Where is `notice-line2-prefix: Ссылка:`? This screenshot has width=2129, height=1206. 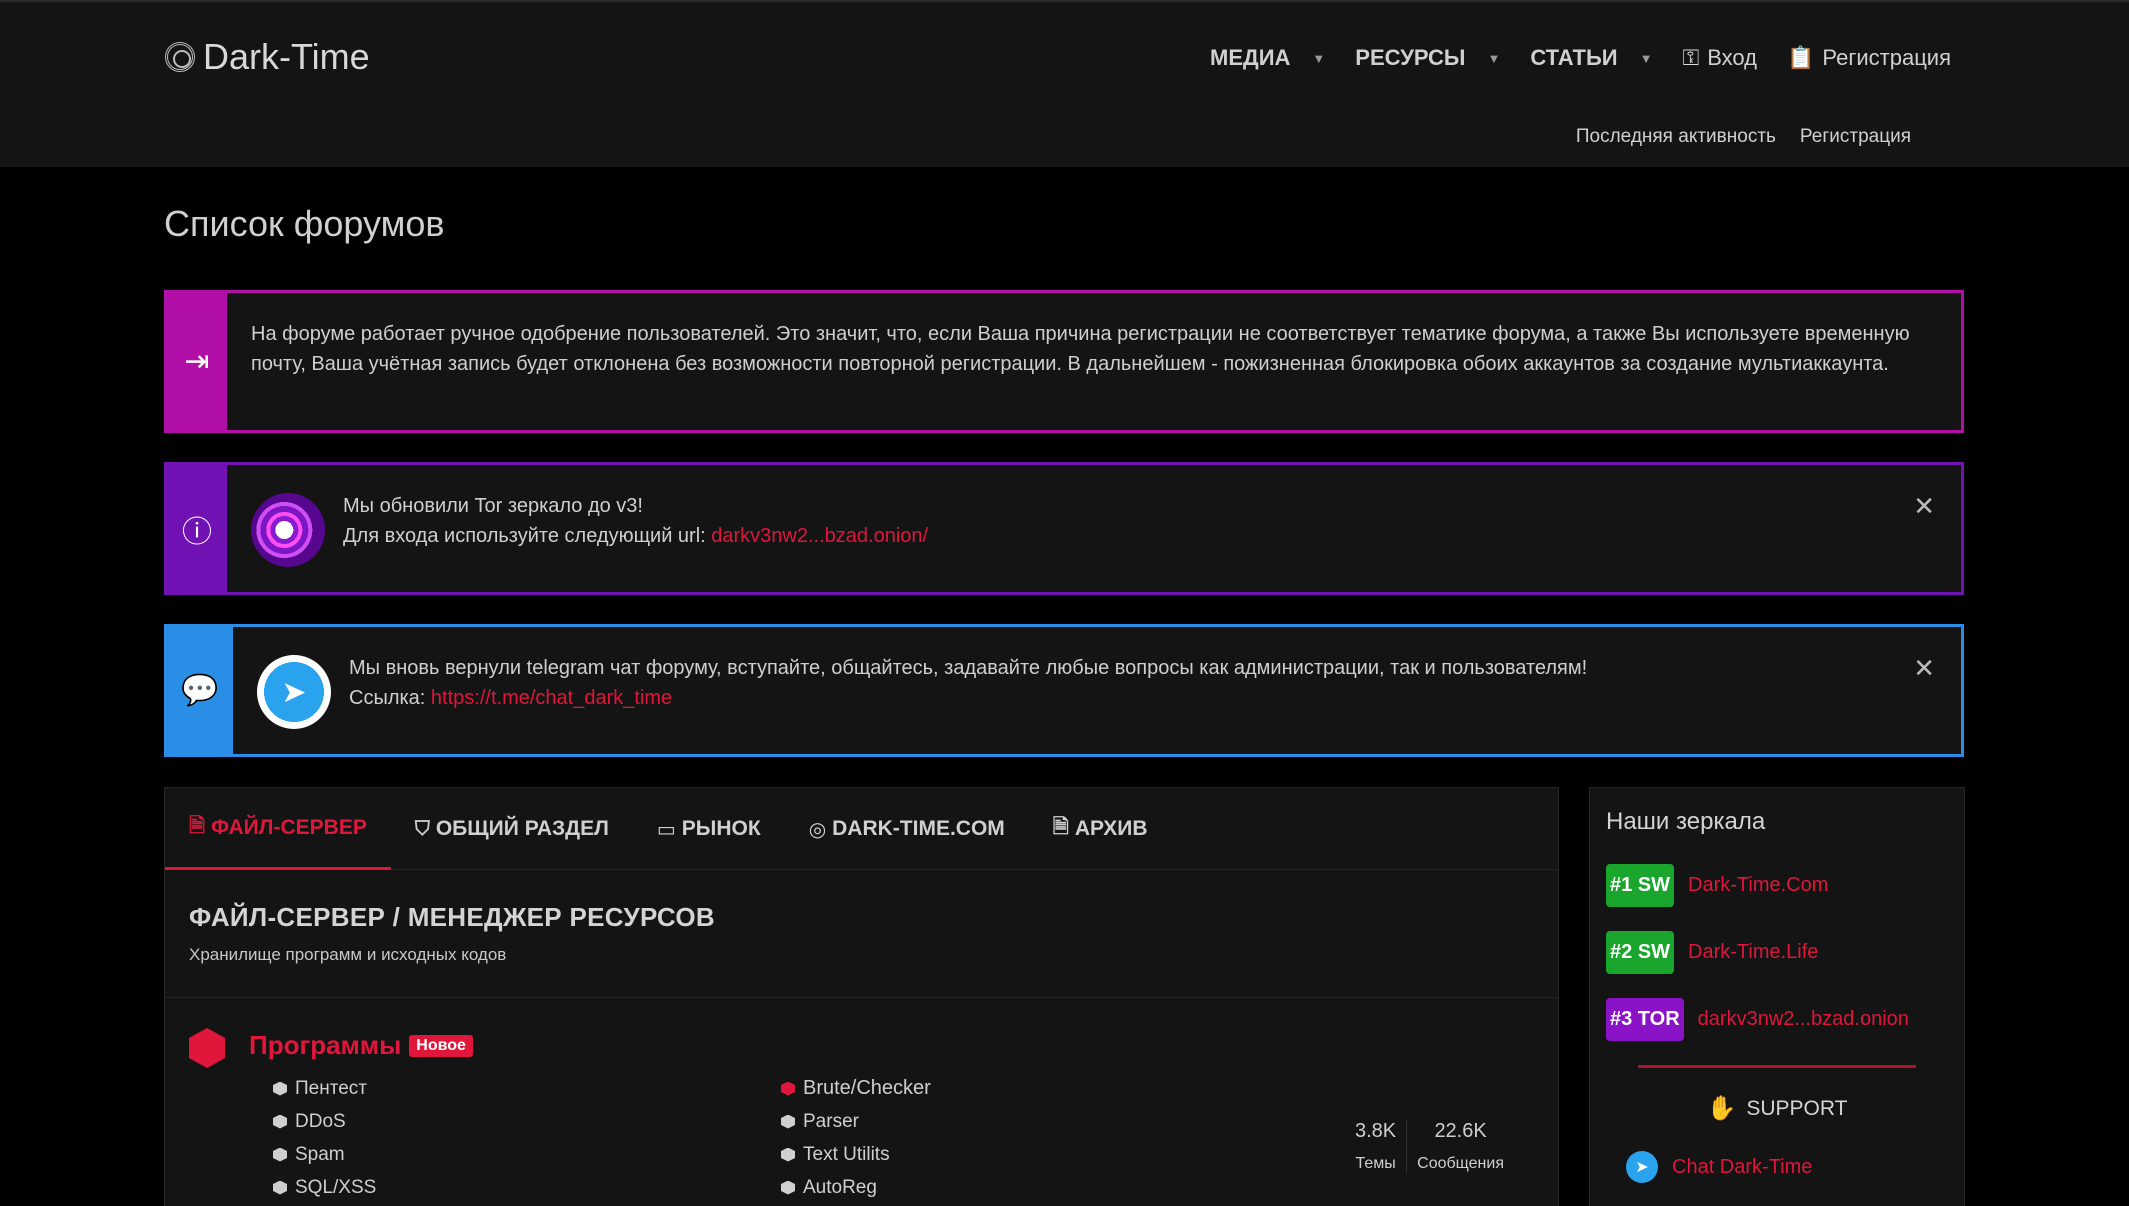
notice-line2-prefix: Ссылка: is located at coordinates (390, 698).